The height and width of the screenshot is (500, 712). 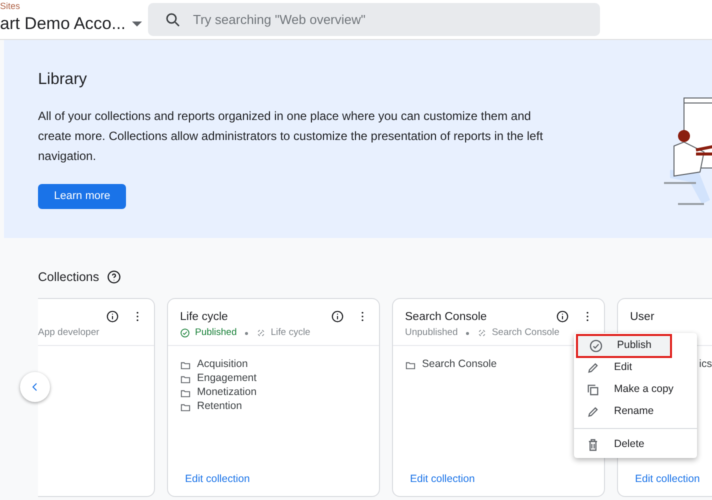 What do you see at coordinates (10, 6) in the screenshot?
I see `account-label: Sites` at bounding box center [10, 6].